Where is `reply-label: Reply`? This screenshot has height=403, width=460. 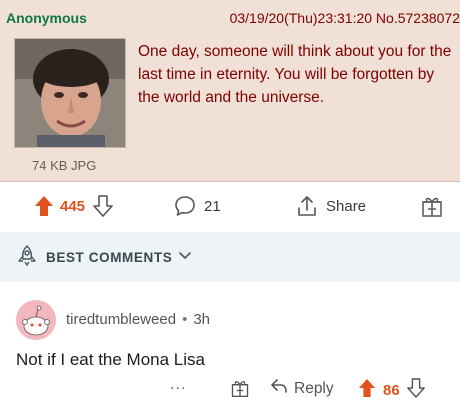
reply-label: Reply is located at coordinates (314, 388).